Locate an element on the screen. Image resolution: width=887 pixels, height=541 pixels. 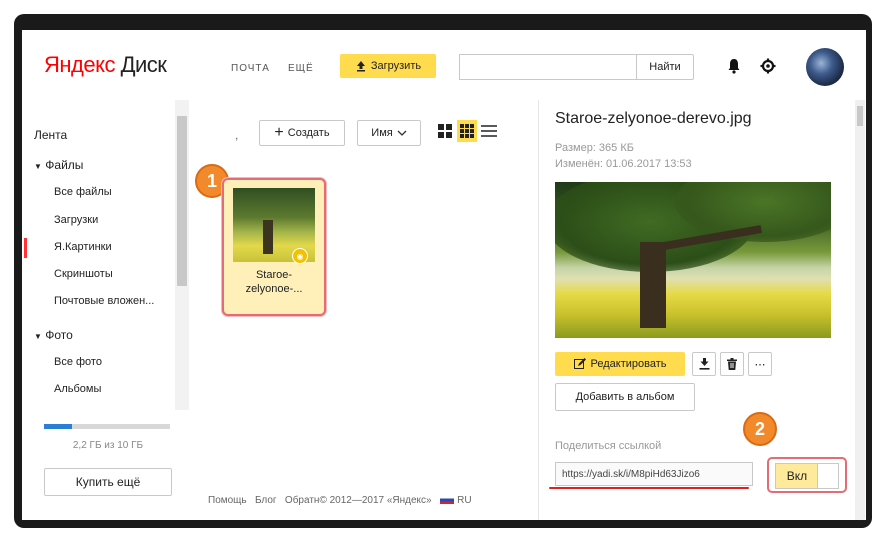
search-input is located at coordinates (550, 67).